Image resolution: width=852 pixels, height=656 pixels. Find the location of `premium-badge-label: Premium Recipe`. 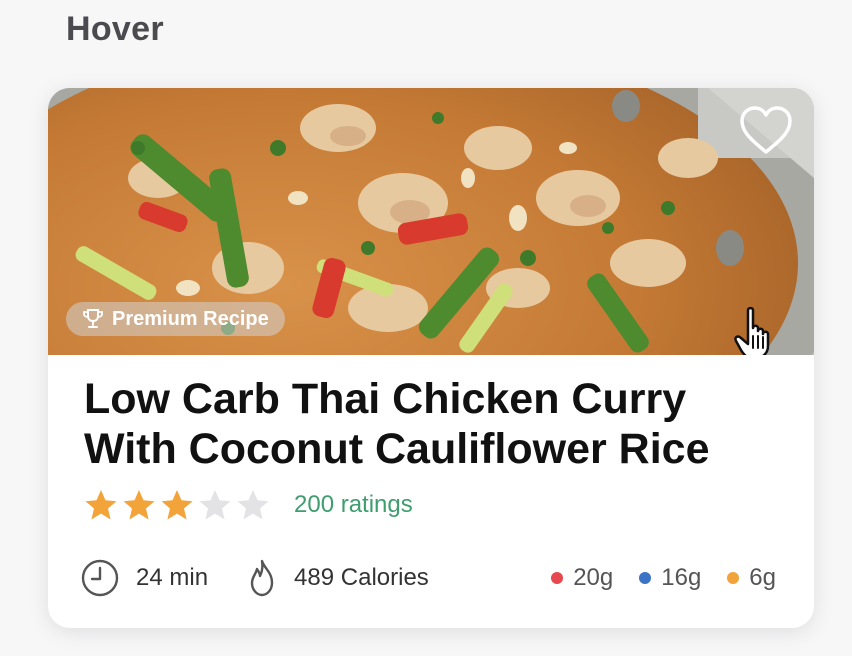

premium-badge-label: Premium Recipe is located at coordinates (190, 318).